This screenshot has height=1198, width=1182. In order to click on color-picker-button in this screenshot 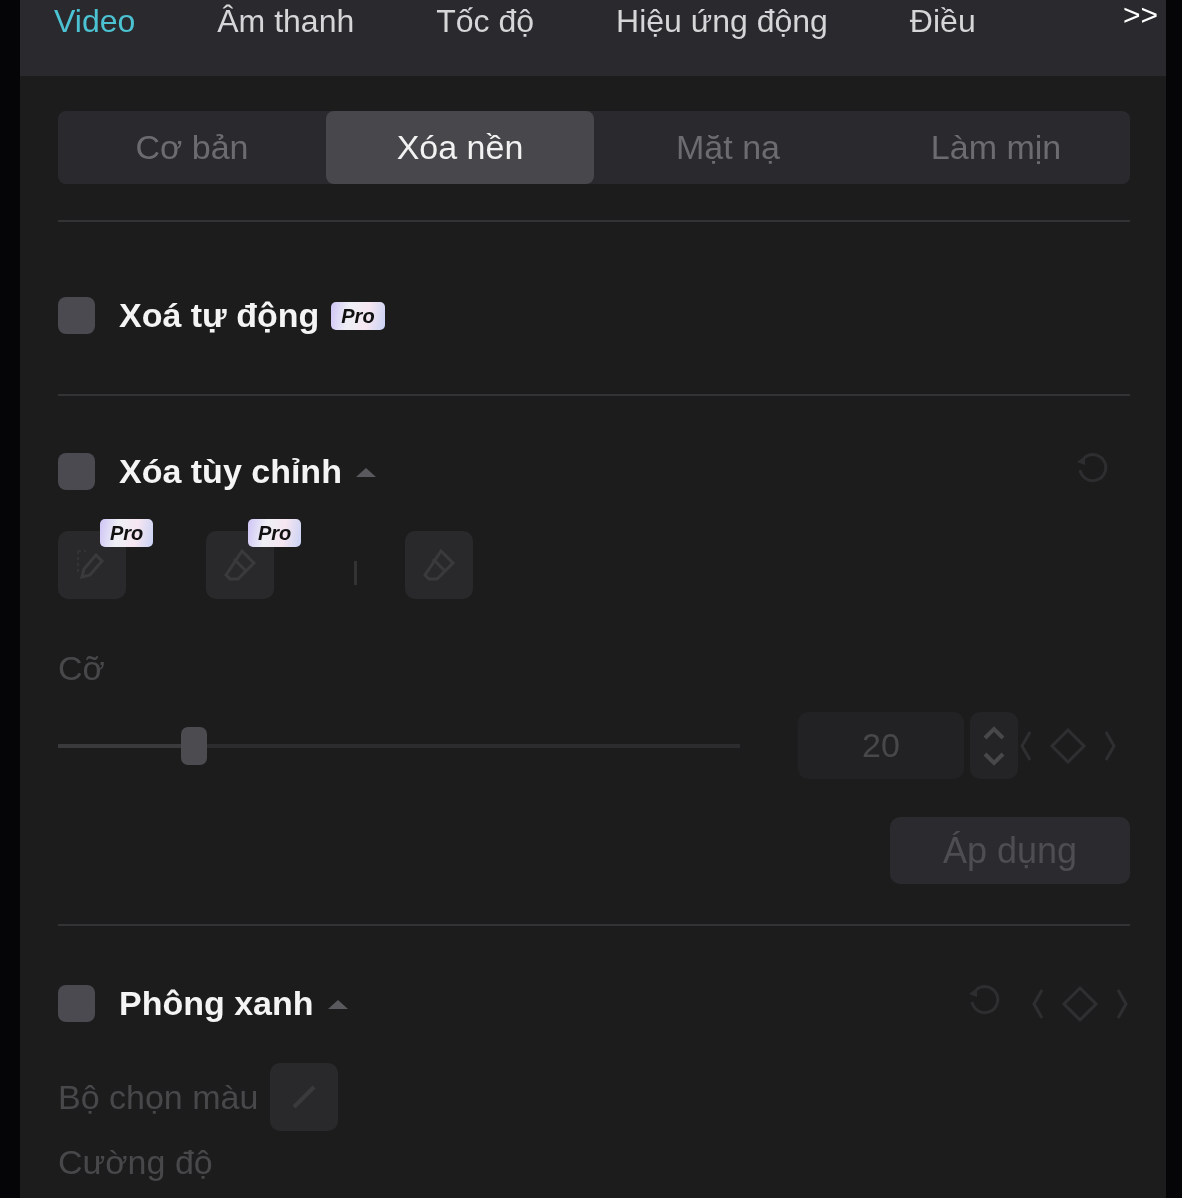, I will do `click(304, 1097)`.